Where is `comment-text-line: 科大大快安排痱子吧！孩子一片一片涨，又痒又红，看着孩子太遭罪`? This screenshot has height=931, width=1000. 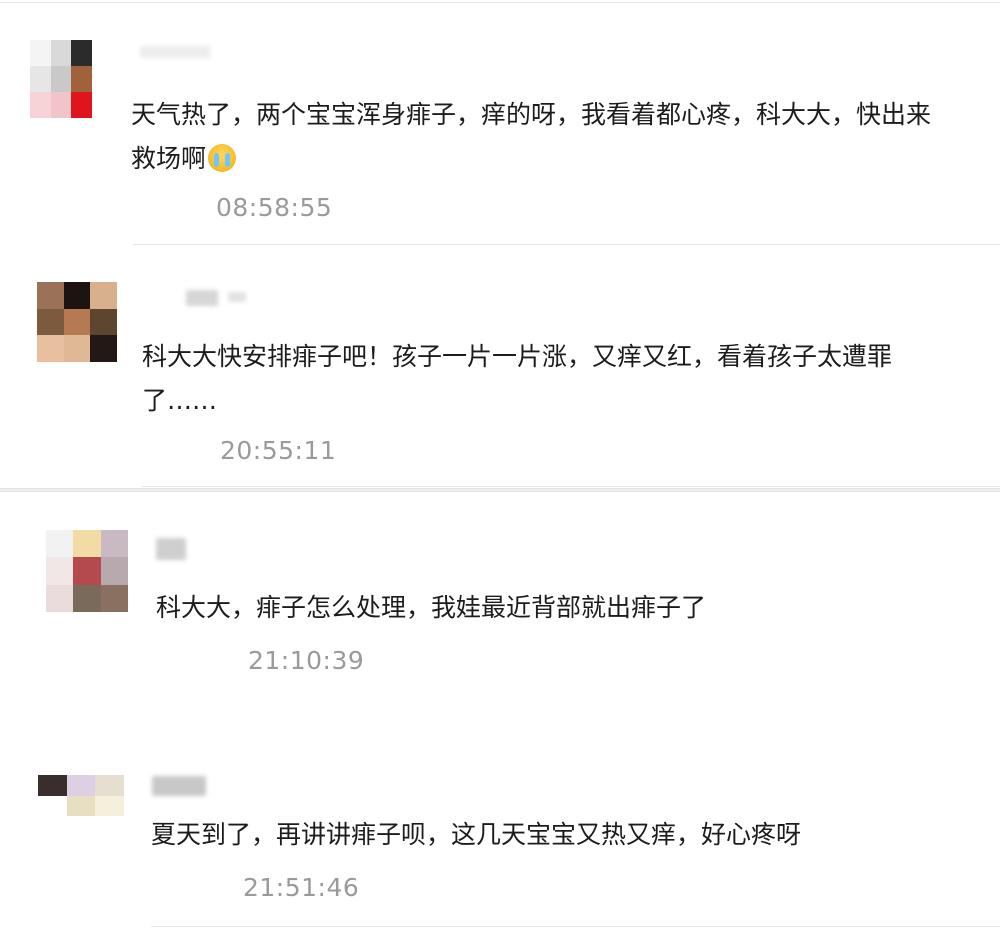 comment-text-line: 科大大快安排痱子吧！孩子一片一片涨，又痒又红，看着孩子太遭罪 is located at coordinates (517, 356).